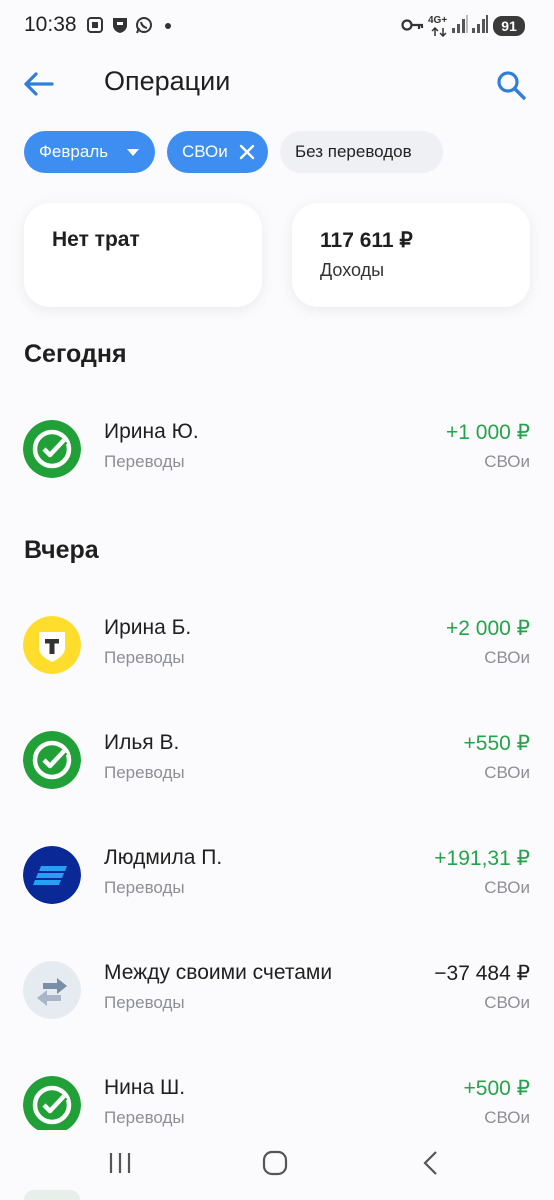  What do you see at coordinates (497, 743) in the screenshot?
I see `transaction-amount: +550 ₽` at bounding box center [497, 743].